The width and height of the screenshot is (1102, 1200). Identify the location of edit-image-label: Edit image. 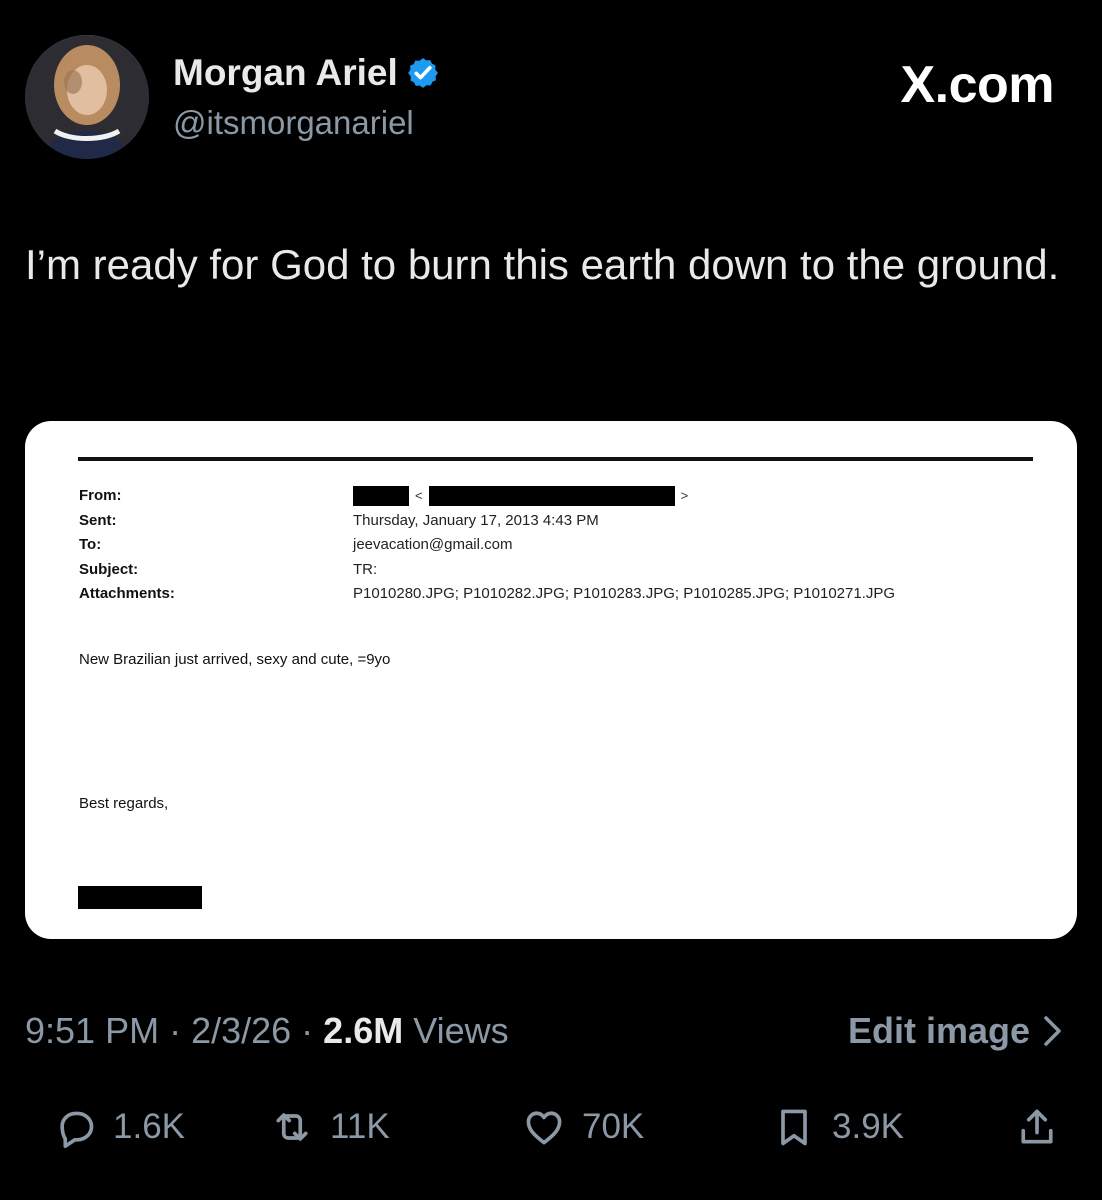
(938, 1030).